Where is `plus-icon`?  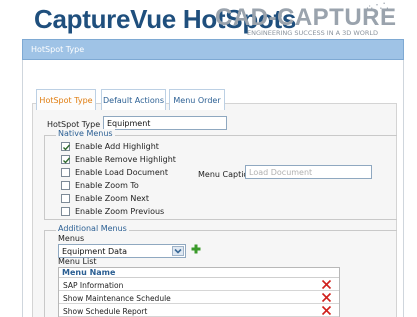 plus-icon is located at coordinates (196, 249).